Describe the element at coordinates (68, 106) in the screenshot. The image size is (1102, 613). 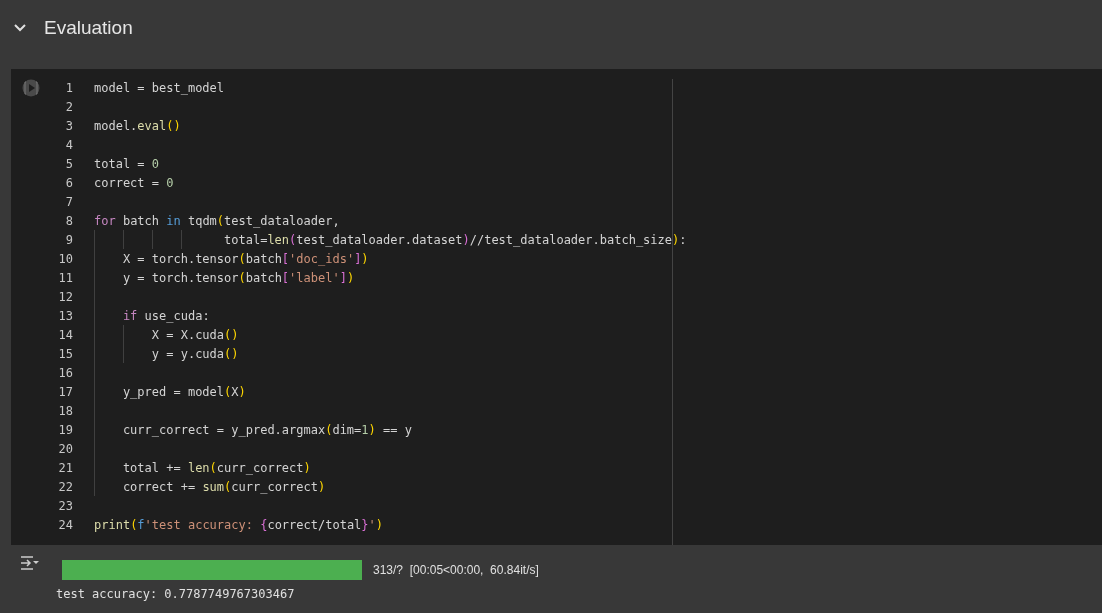
I see `line-number: 2` at that location.